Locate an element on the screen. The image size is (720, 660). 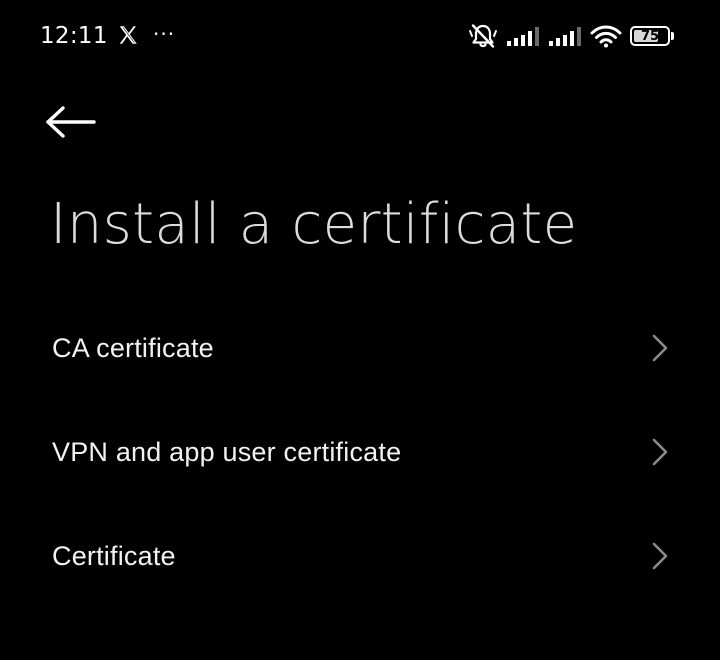
battery-tip is located at coordinates (672, 36).